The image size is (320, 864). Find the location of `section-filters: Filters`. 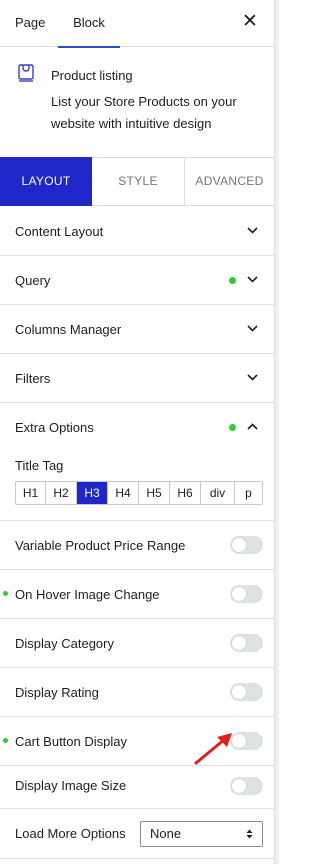

section-filters: Filters is located at coordinates (137, 378).